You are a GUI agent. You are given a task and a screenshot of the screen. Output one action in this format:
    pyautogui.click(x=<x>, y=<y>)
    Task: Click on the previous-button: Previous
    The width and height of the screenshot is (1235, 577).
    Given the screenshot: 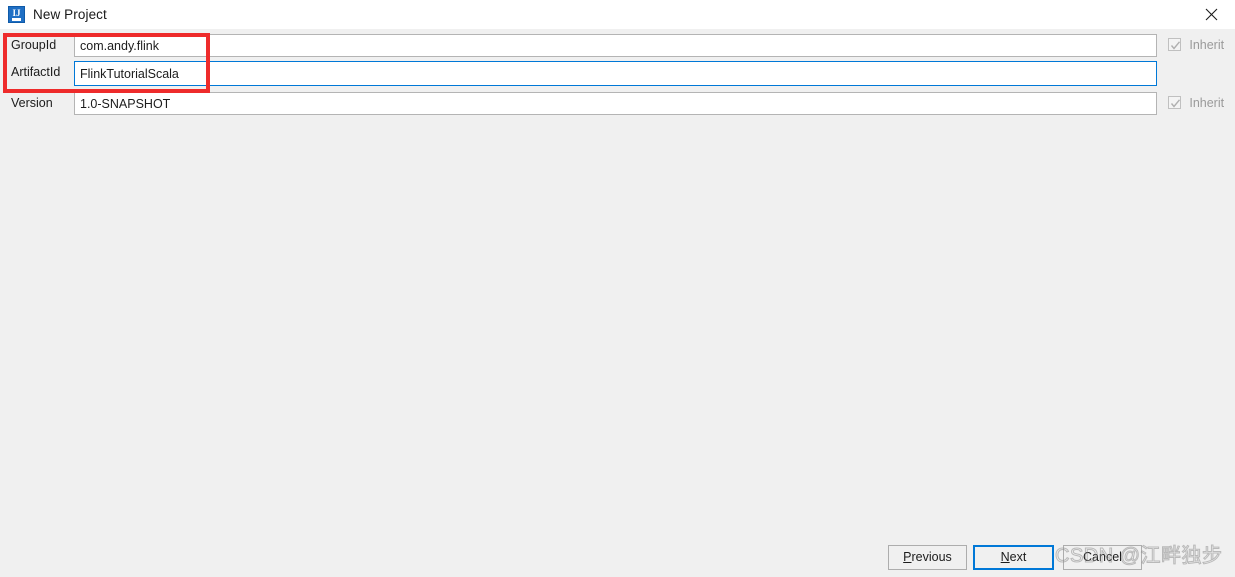 What is the action you would take?
    pyautogui.click(x=927, y=557)
    